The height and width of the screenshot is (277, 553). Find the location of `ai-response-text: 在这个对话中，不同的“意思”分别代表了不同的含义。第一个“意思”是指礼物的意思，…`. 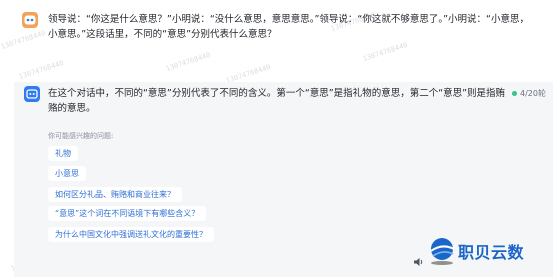

ai-response-text: 在这个对话中，不同的“意思”分别代表了不同的含义。第一个“意思”是指礼物的意思，… is located at coordinates (277, 101).